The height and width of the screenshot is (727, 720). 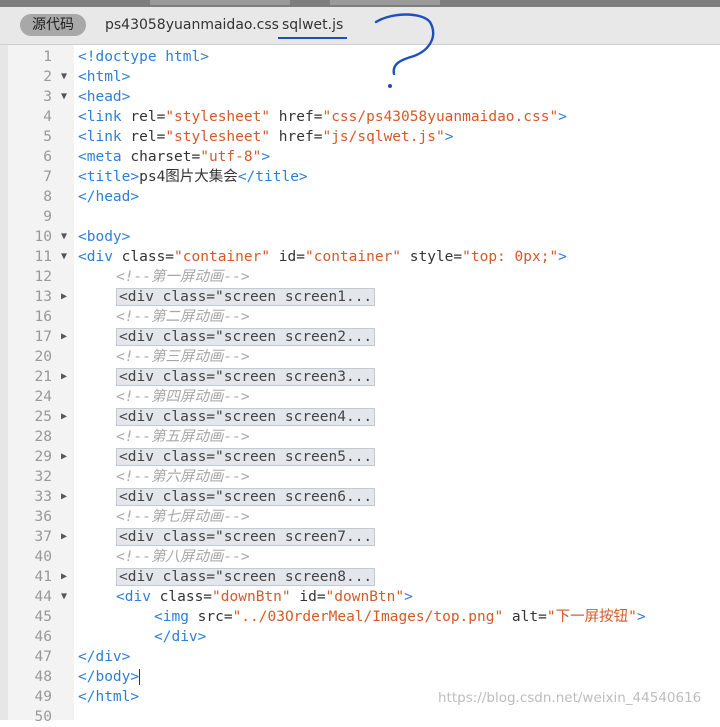 I want to click on tab-source-code: 源代码, so click(x=53, y=25).